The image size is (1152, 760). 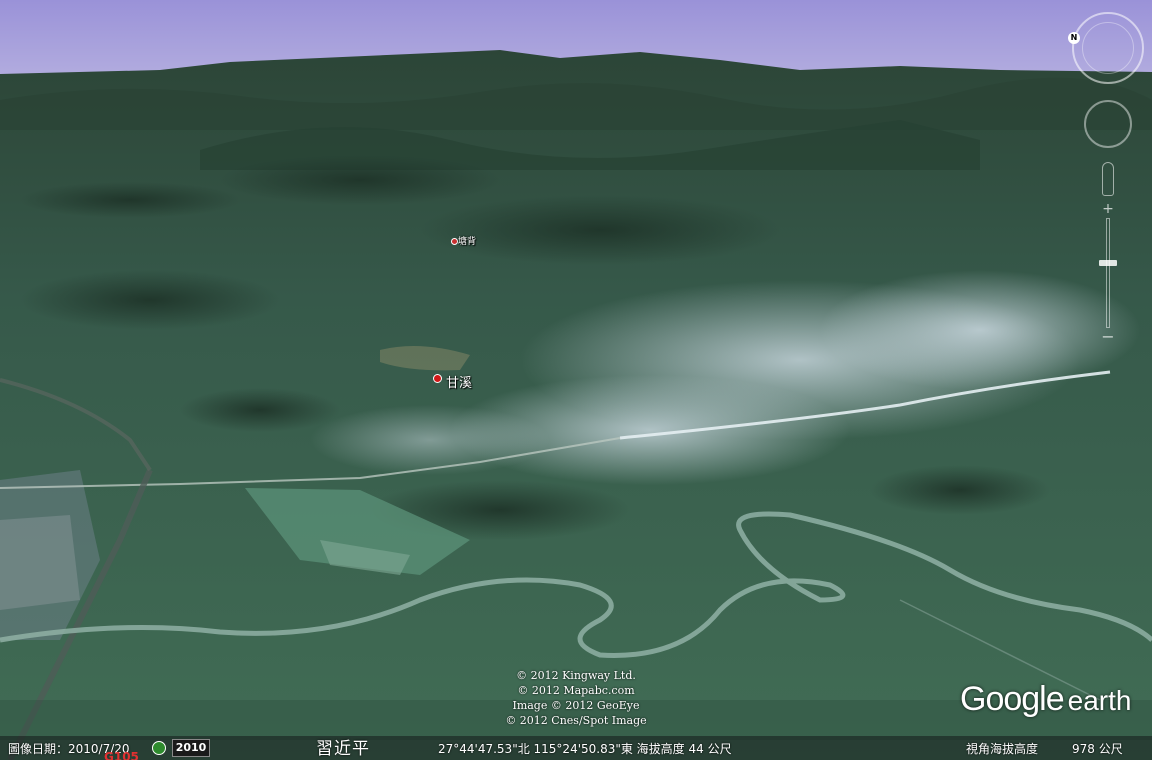 I want to click on look-joystick-inner, so click(x=1108, y=48).